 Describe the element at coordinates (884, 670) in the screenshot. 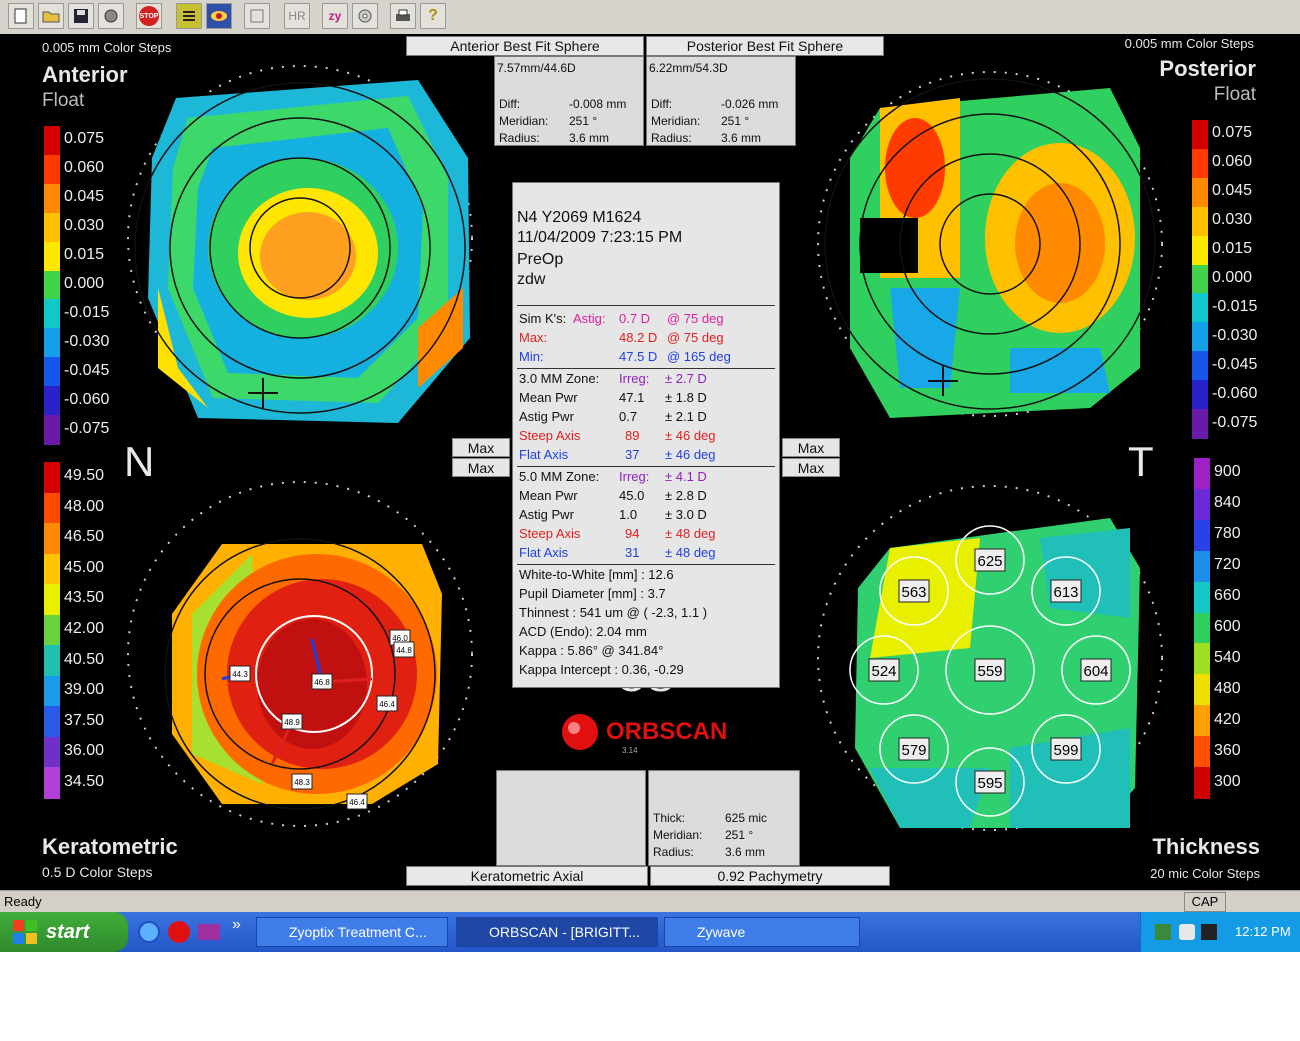

I see `thickness-value-label: 524` at that location.